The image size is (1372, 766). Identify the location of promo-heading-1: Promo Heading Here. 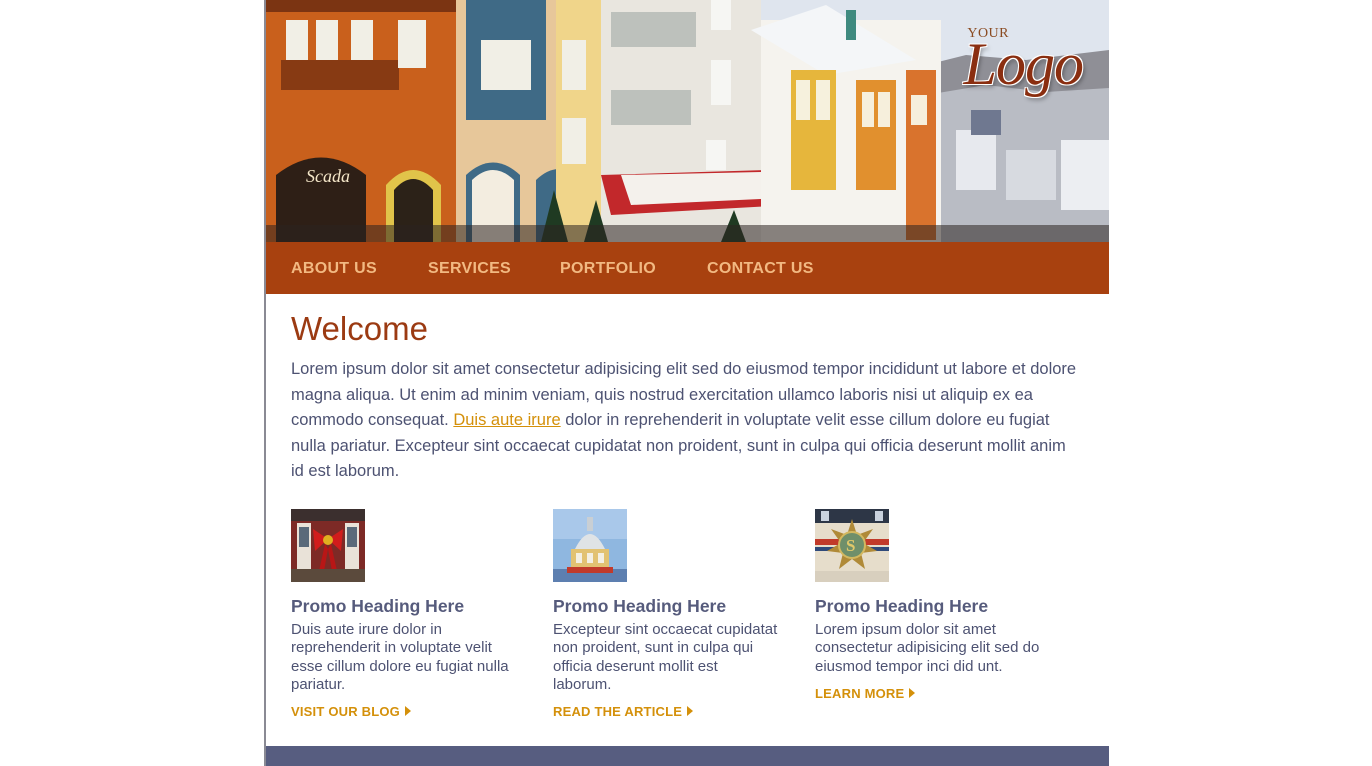
(378, 606).